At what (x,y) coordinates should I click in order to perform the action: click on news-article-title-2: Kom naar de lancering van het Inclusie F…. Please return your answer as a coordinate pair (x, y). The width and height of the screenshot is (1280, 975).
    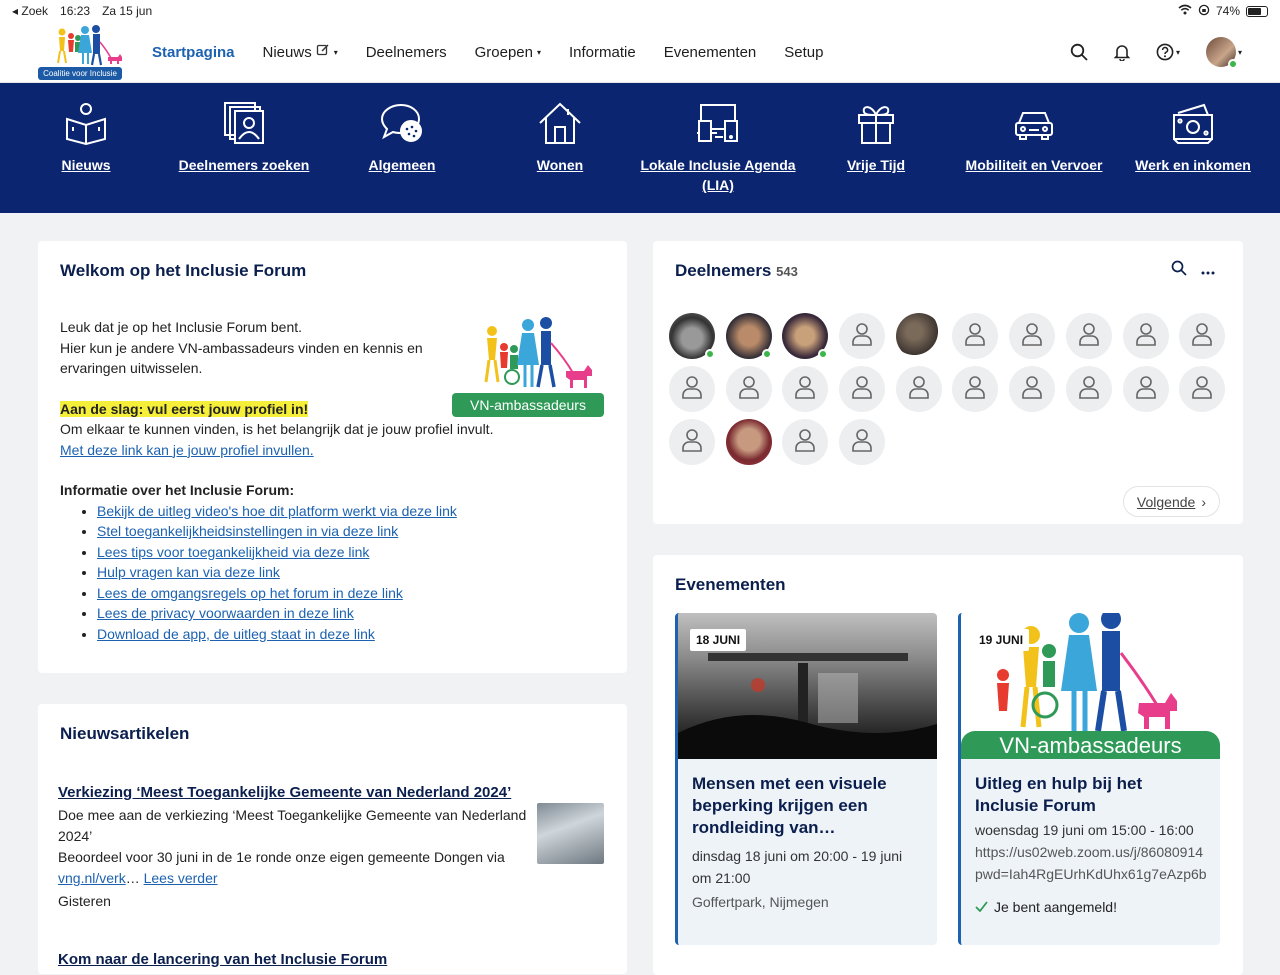
    Looking at the image, I should click on (331, 959).